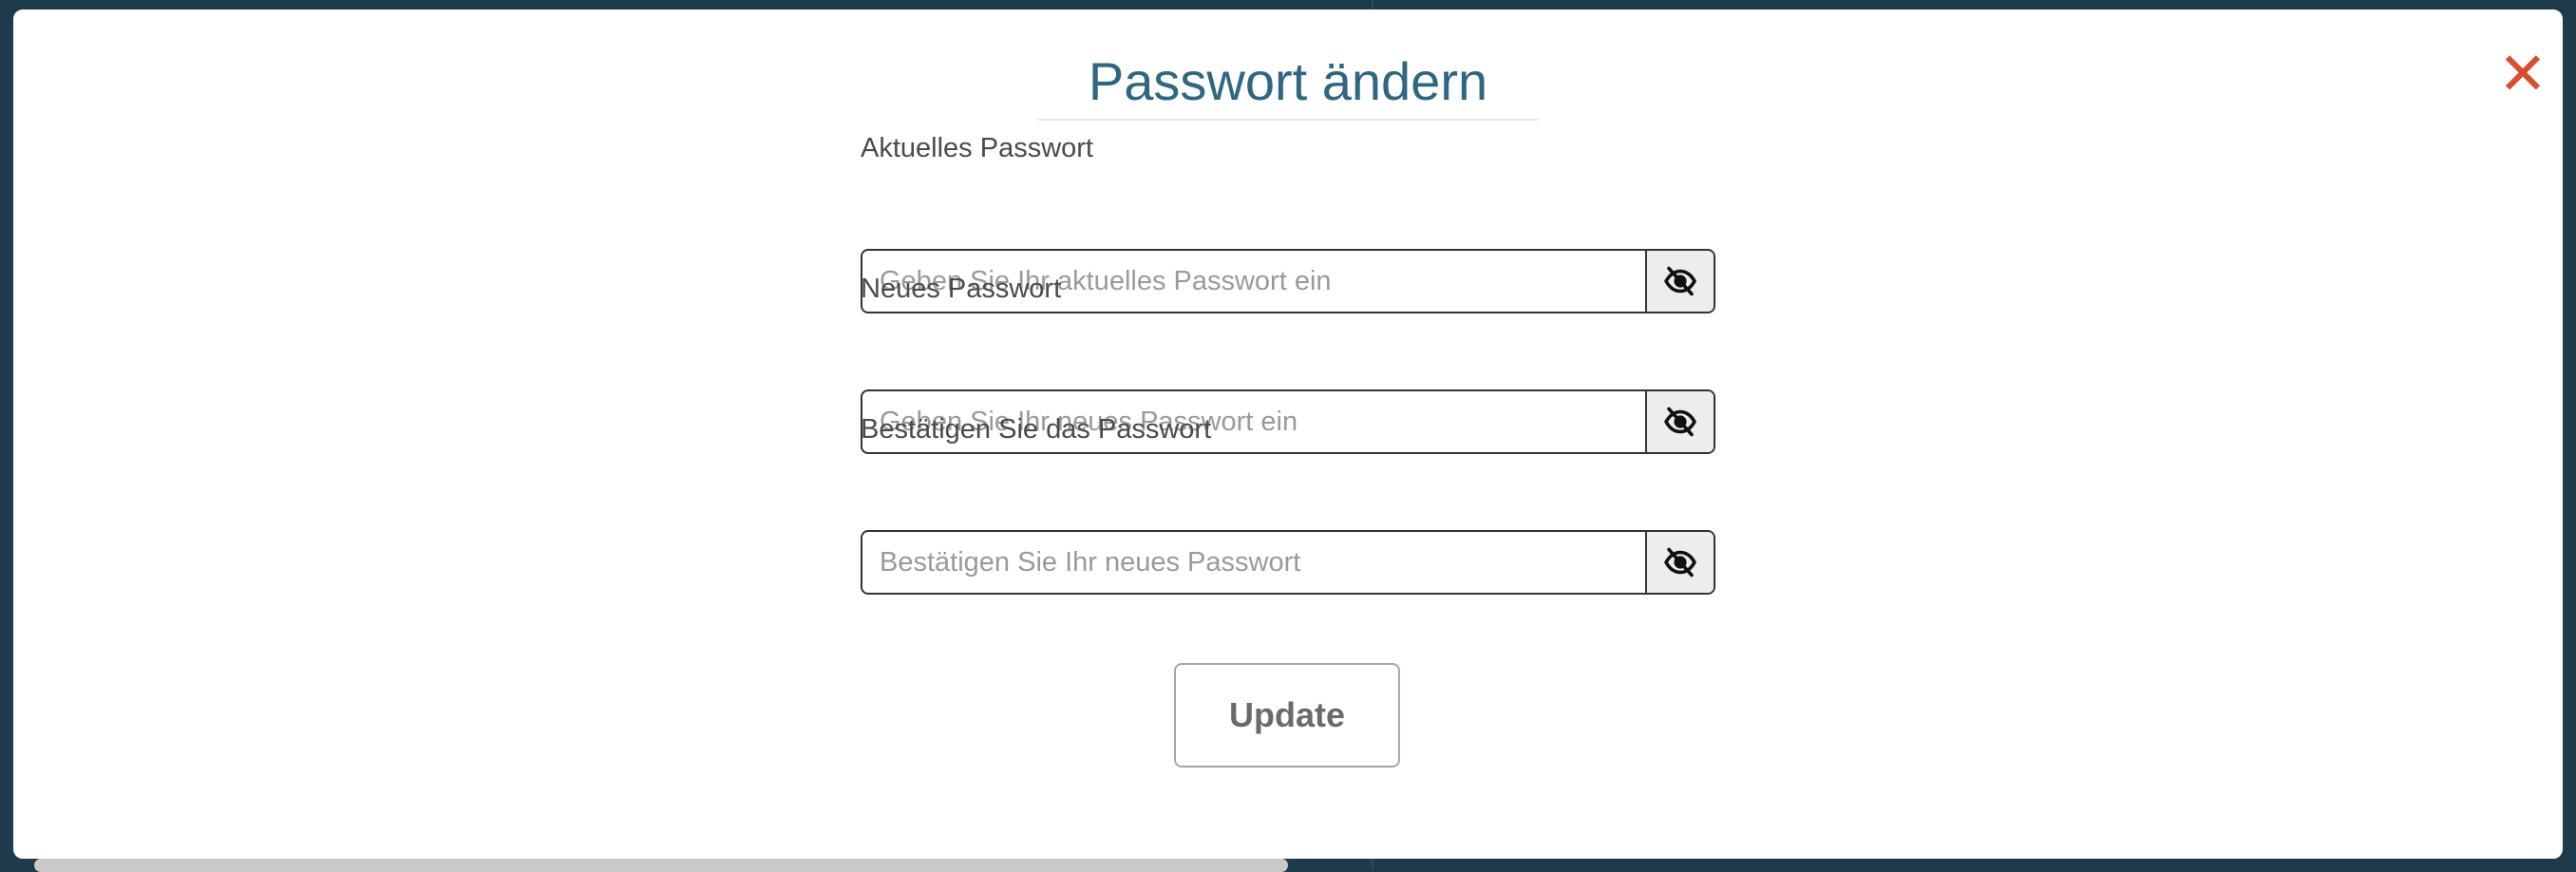 The image size is (2576, 872). I want to click on close-button: ✕, so click(2522, 74).